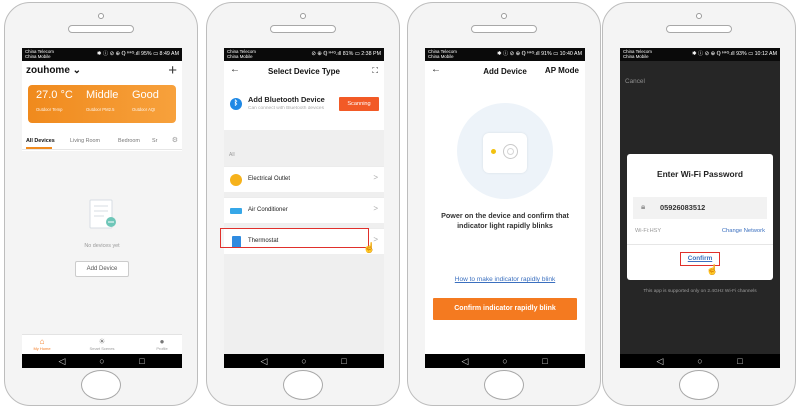 This screenshot has width=796, height=411. Describe the element at coordinates (39, 148) in the screenshot. I see `tab-indicator` at that location.